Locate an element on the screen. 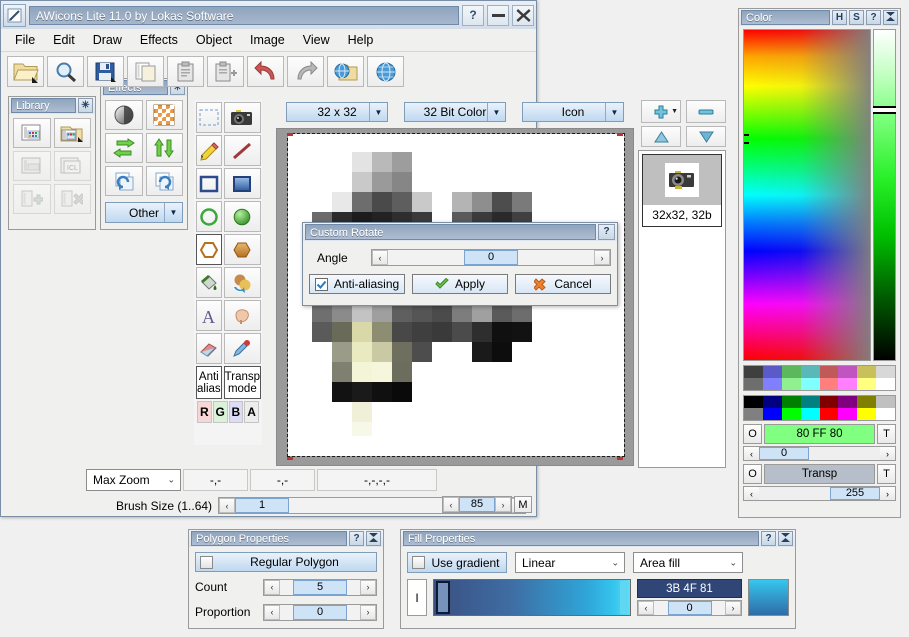 The width and height of the screenshot is (909, 637). zoom-button is located at coordinates (65, 71).